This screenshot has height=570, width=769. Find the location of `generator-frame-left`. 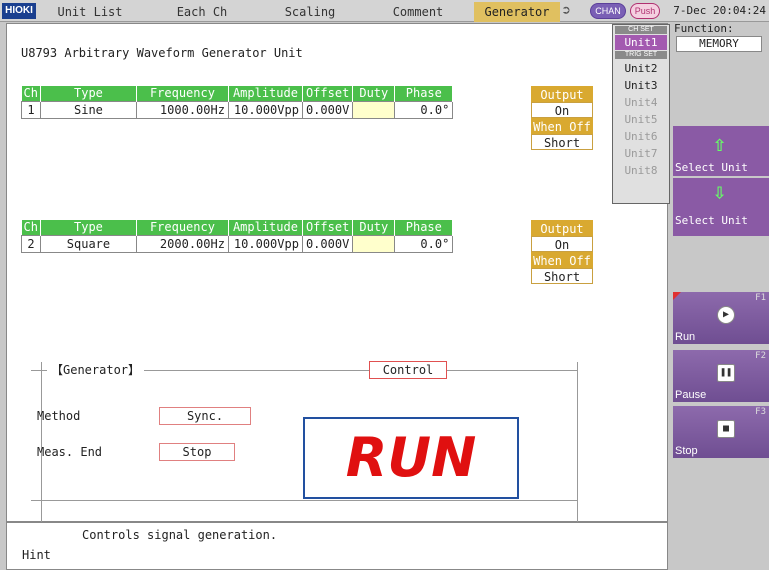

generator-frame-left is located at coordinates (41, 443).